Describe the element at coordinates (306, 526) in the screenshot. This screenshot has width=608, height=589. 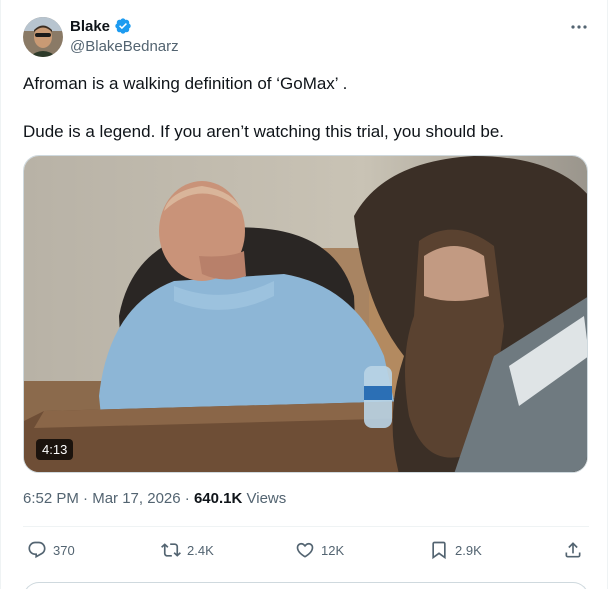
I see `divider` at that location.